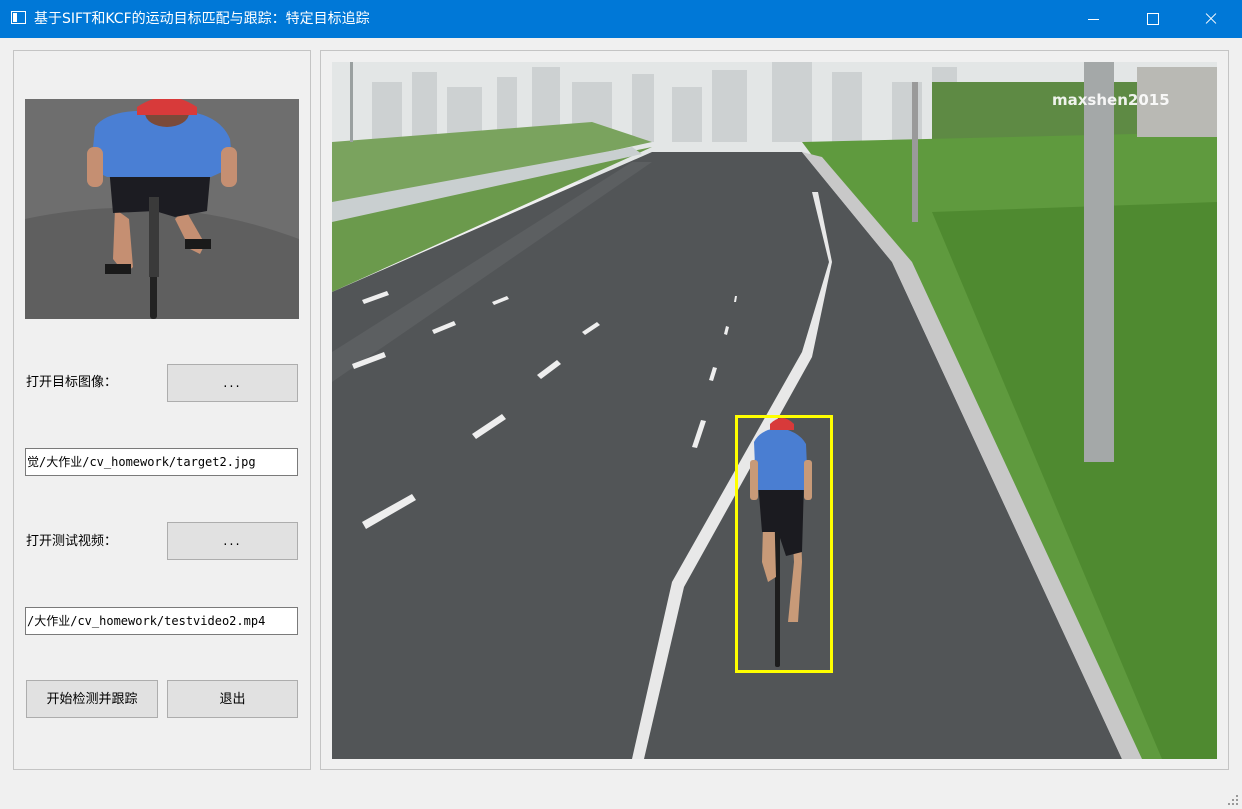  I want to click on start-detect-track-button: 开始检测并跟踪, so click(92, 699).